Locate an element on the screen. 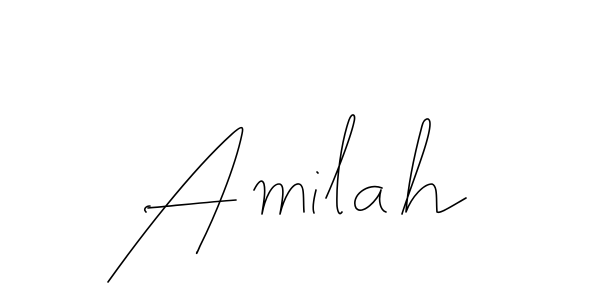  letter-a is located at coordinates (370, 199).